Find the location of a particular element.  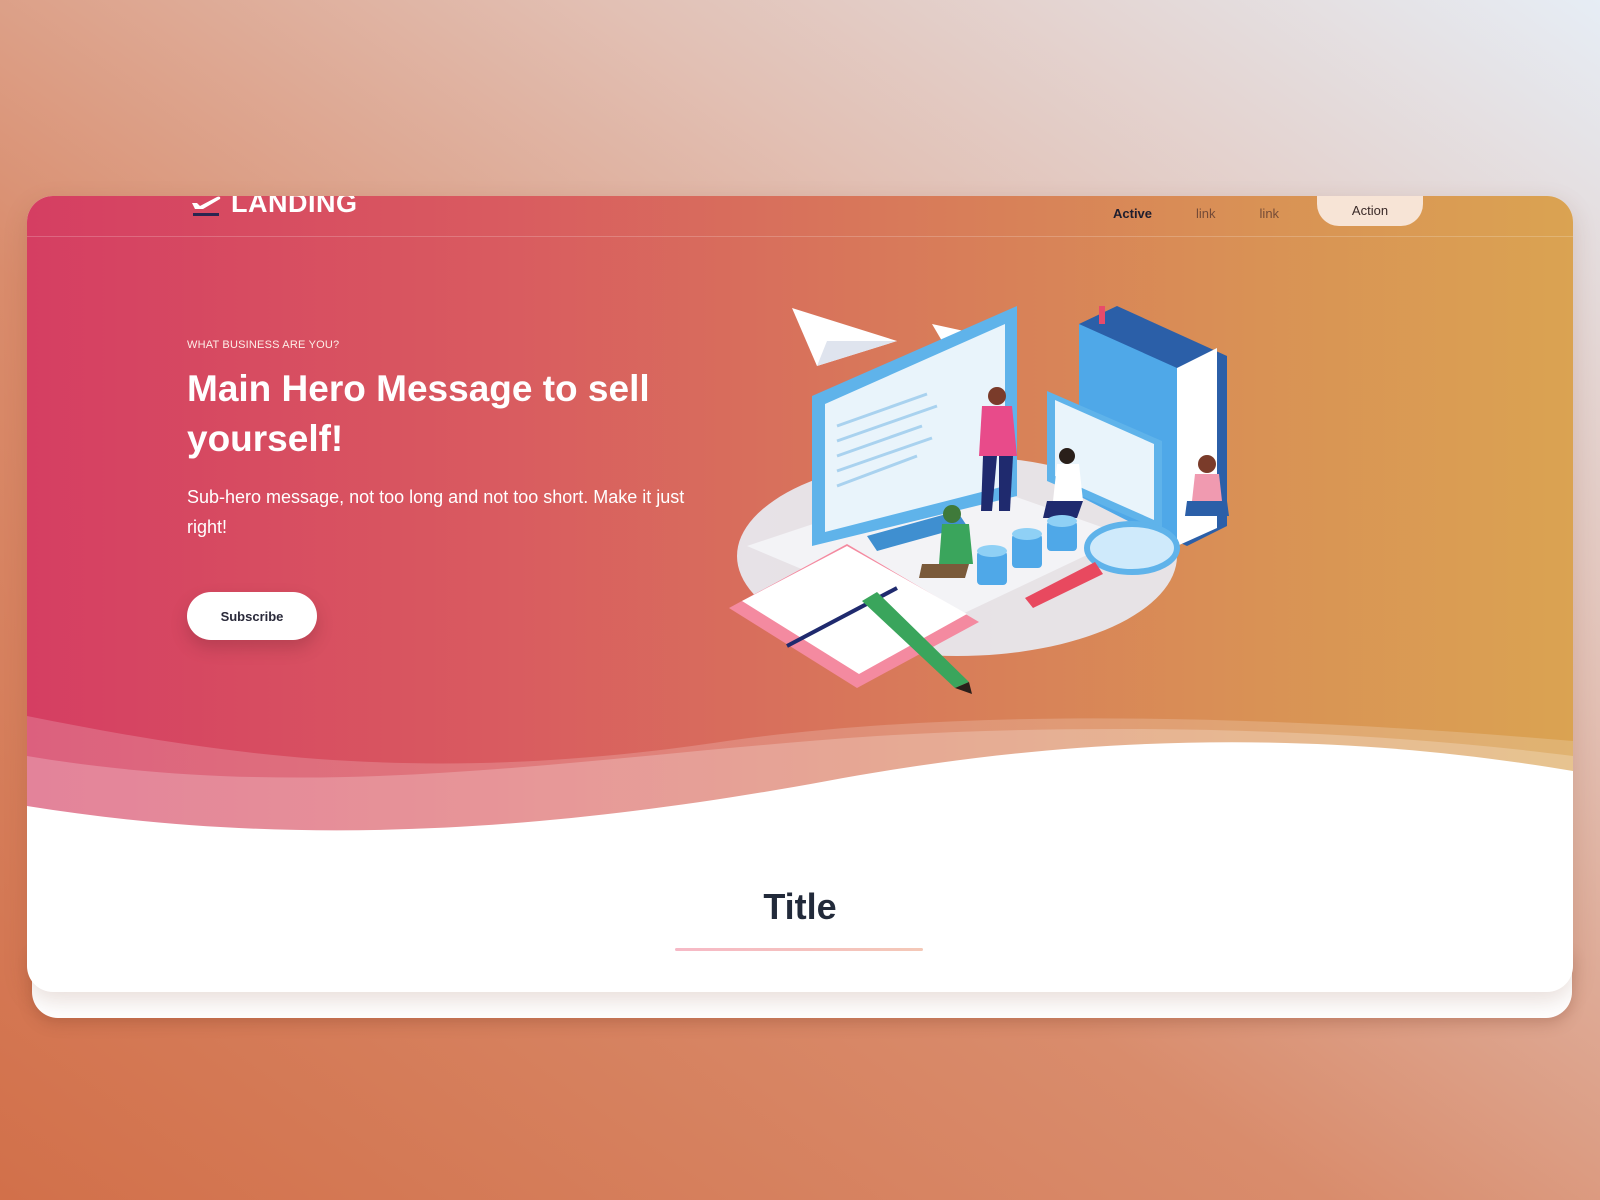

title-underline is located at coordinates (799, 949).